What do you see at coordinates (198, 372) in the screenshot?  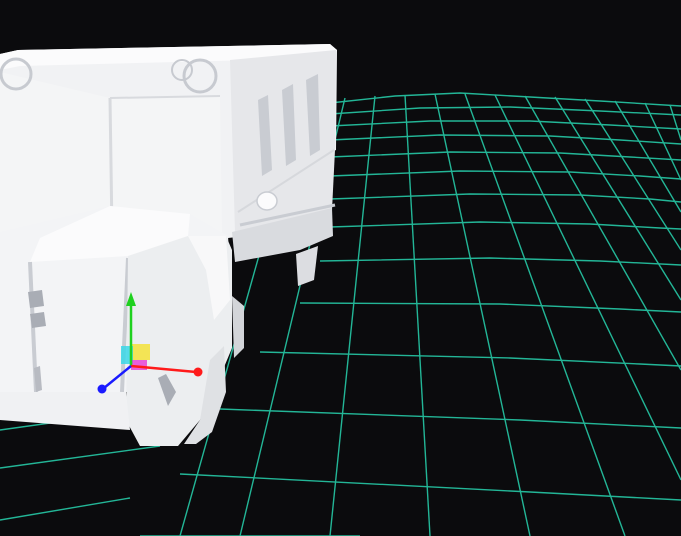 I see `x-axis-end` at bounding box center [198, 372].